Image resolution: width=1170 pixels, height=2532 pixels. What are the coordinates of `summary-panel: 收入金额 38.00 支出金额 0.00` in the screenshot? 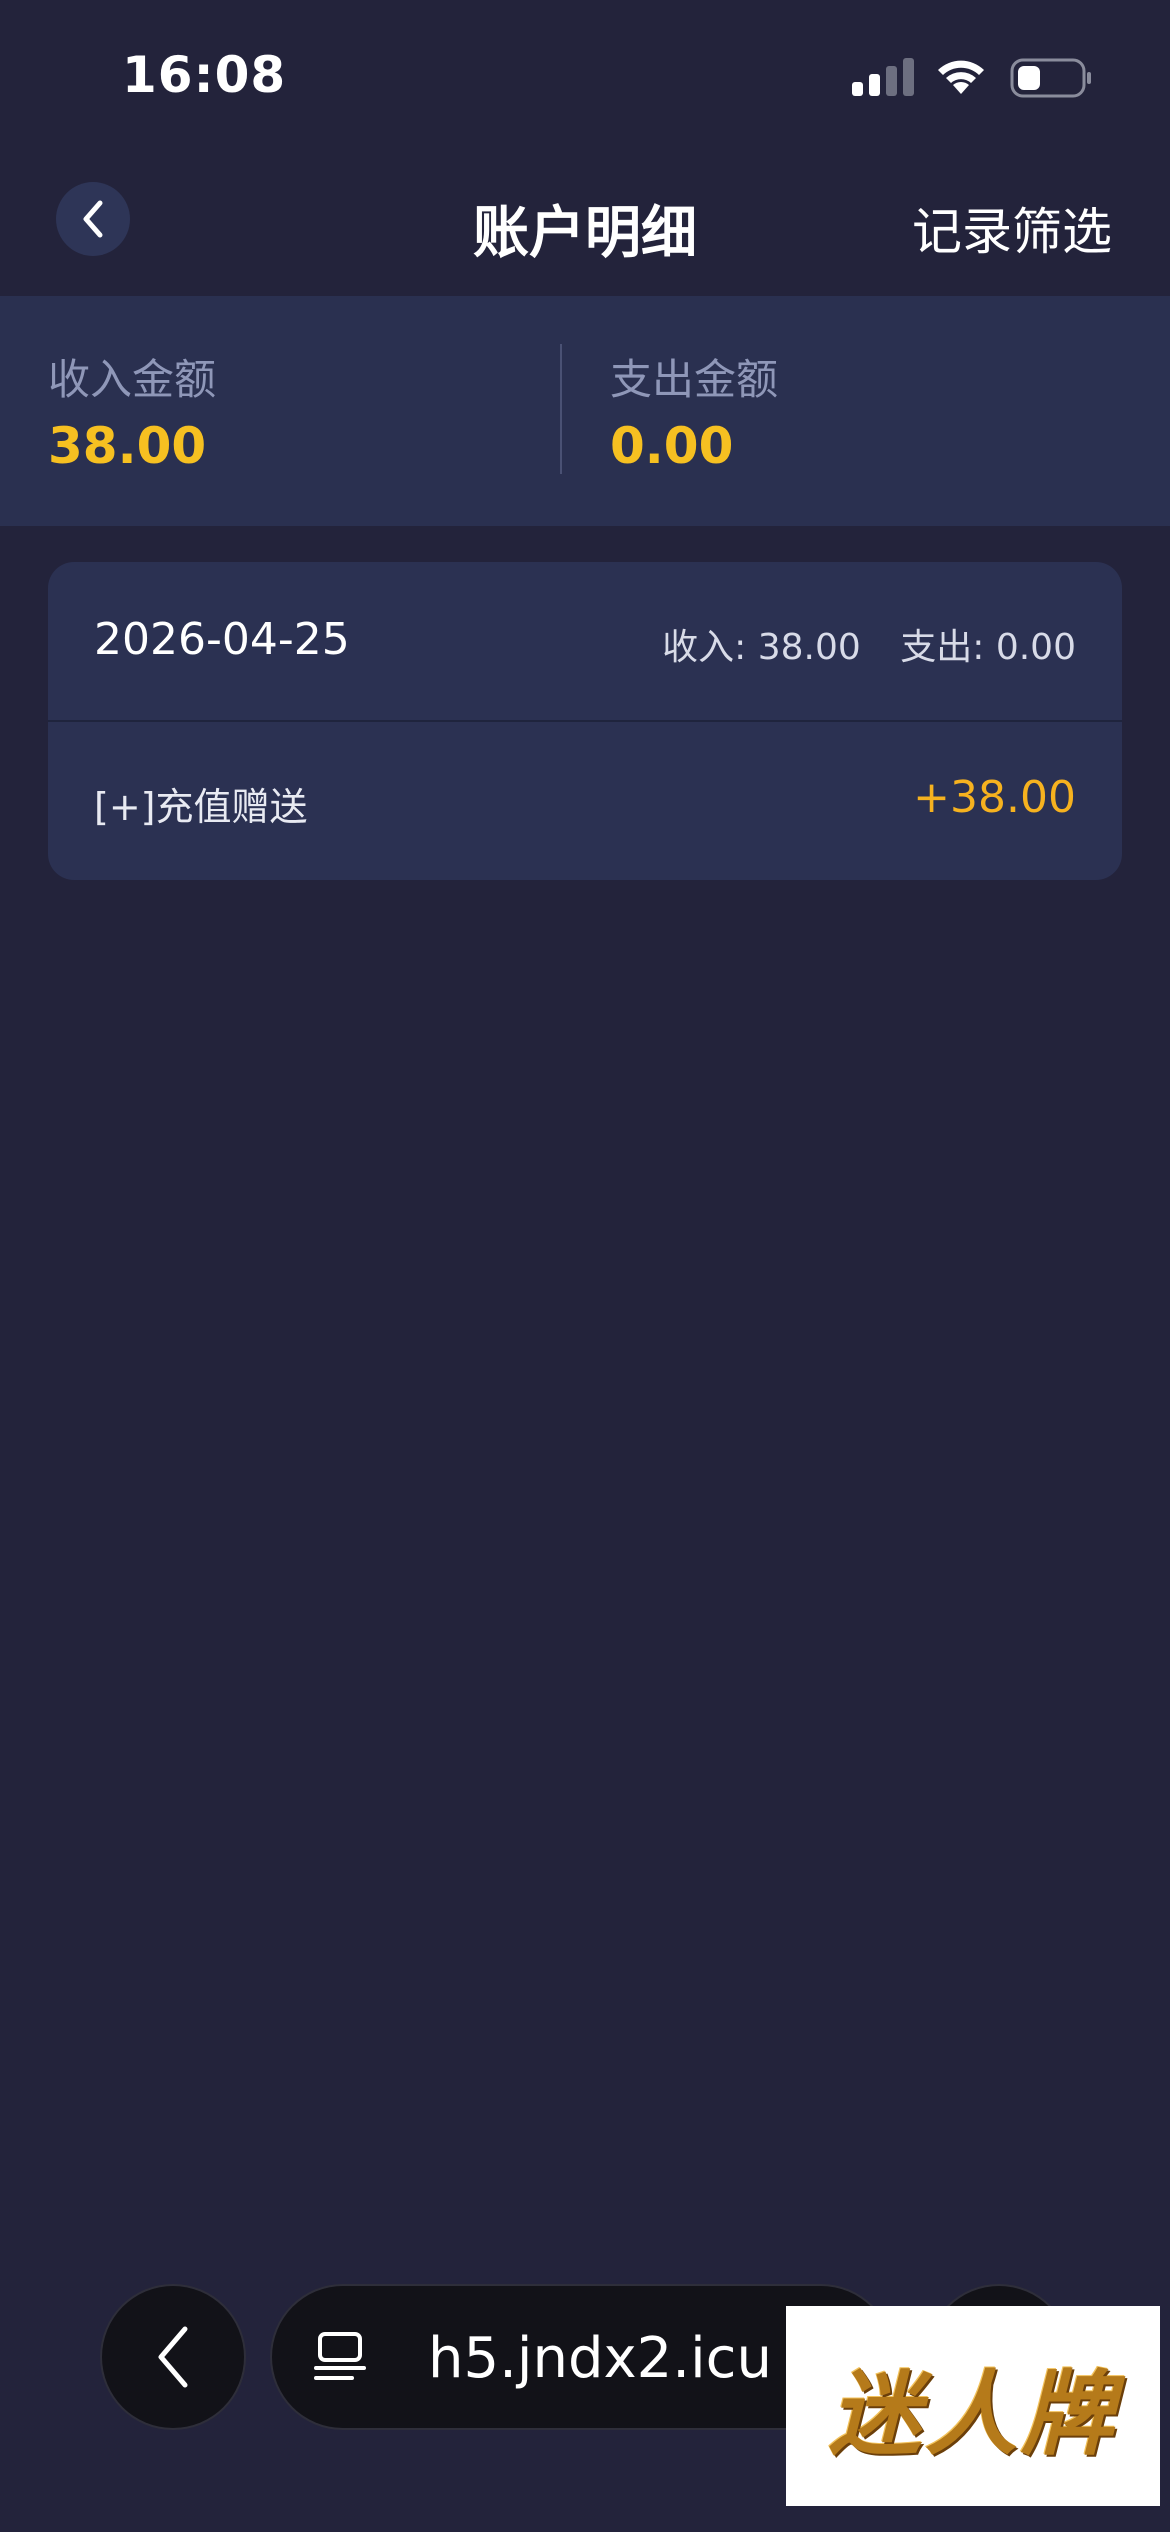 It's located at (585, 411).